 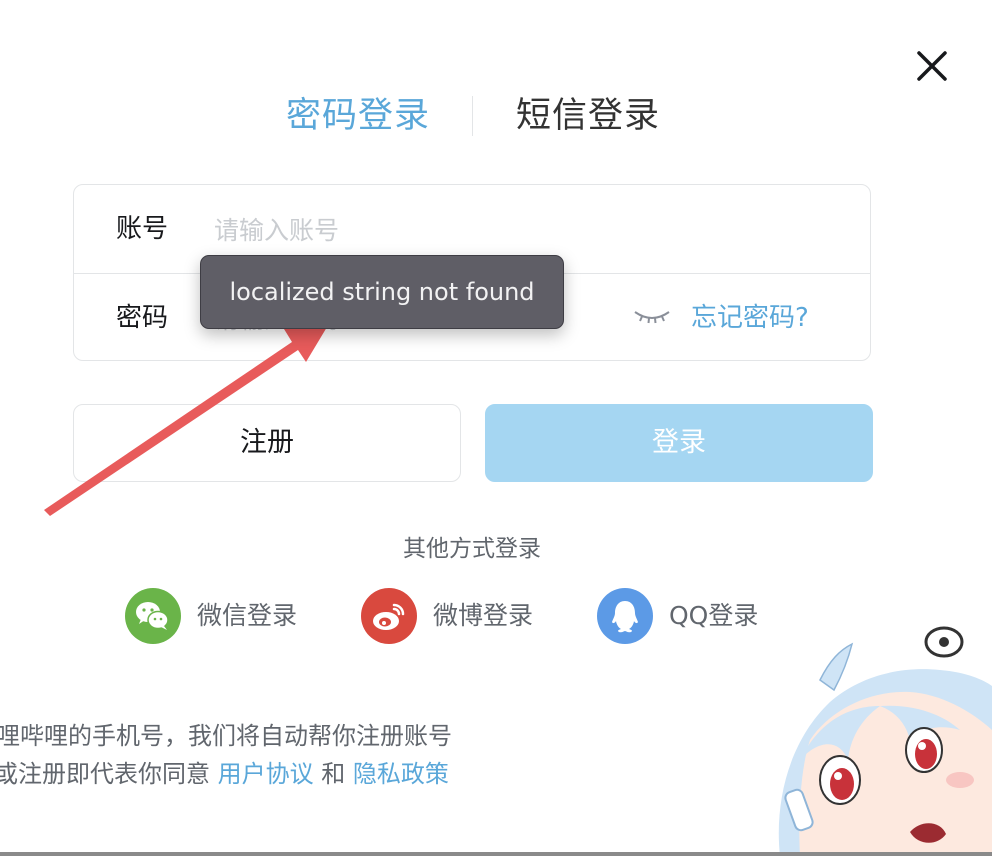 I want to click on agreement-note: 或注册即代表你同意 用户协议 和 隐私政策, so click(x=224, y=774).